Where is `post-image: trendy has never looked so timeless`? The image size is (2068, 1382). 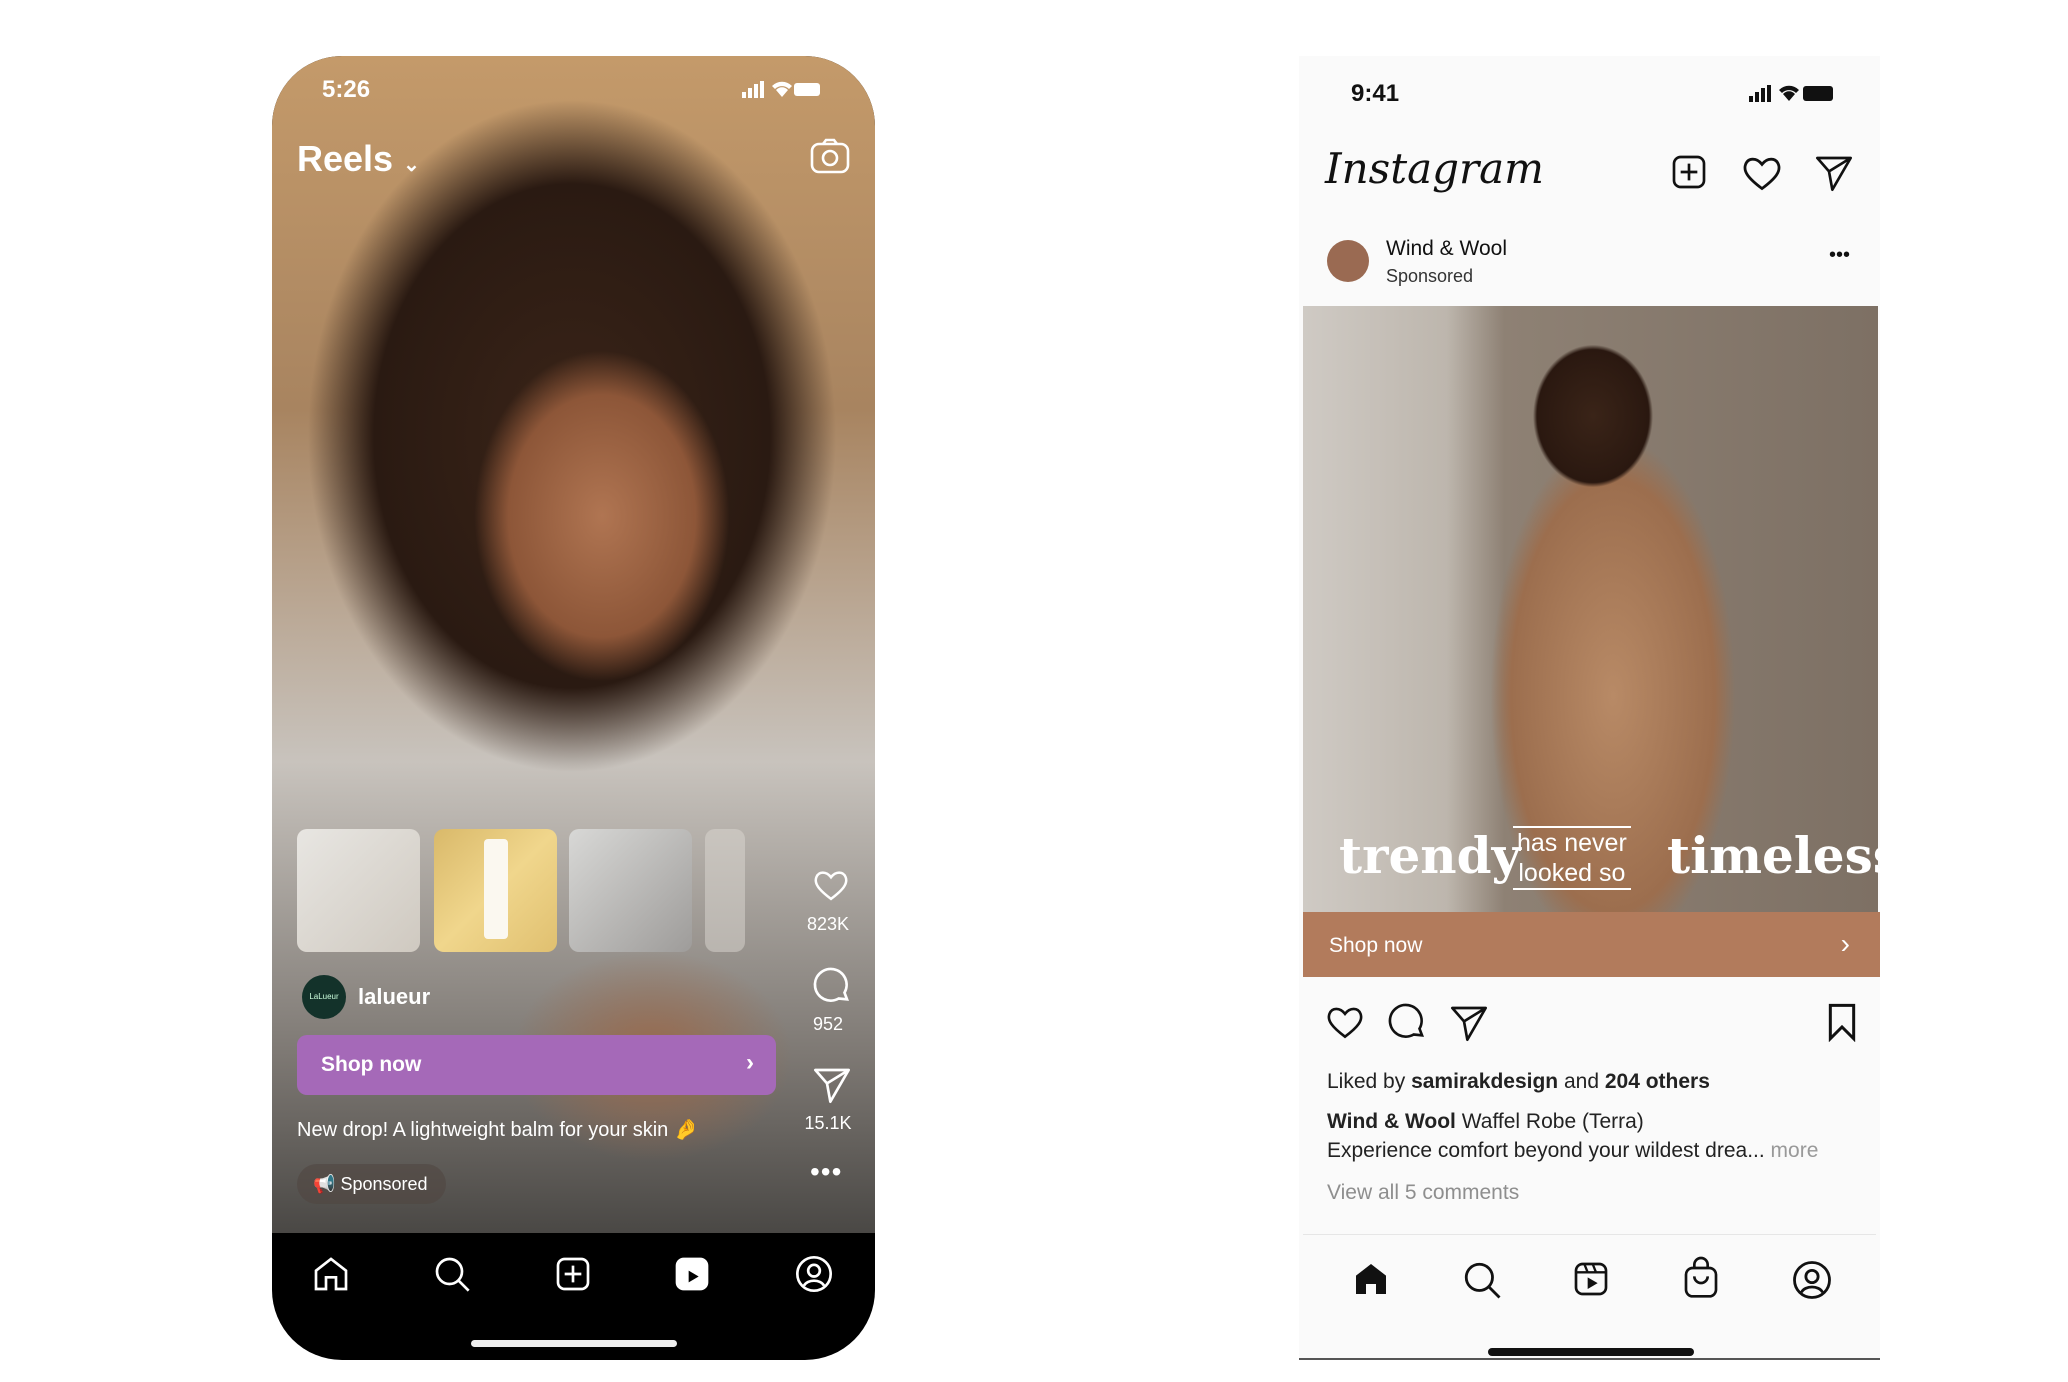 post-image: trendy has never looked so timeless is located at coordinates (1602, 609).